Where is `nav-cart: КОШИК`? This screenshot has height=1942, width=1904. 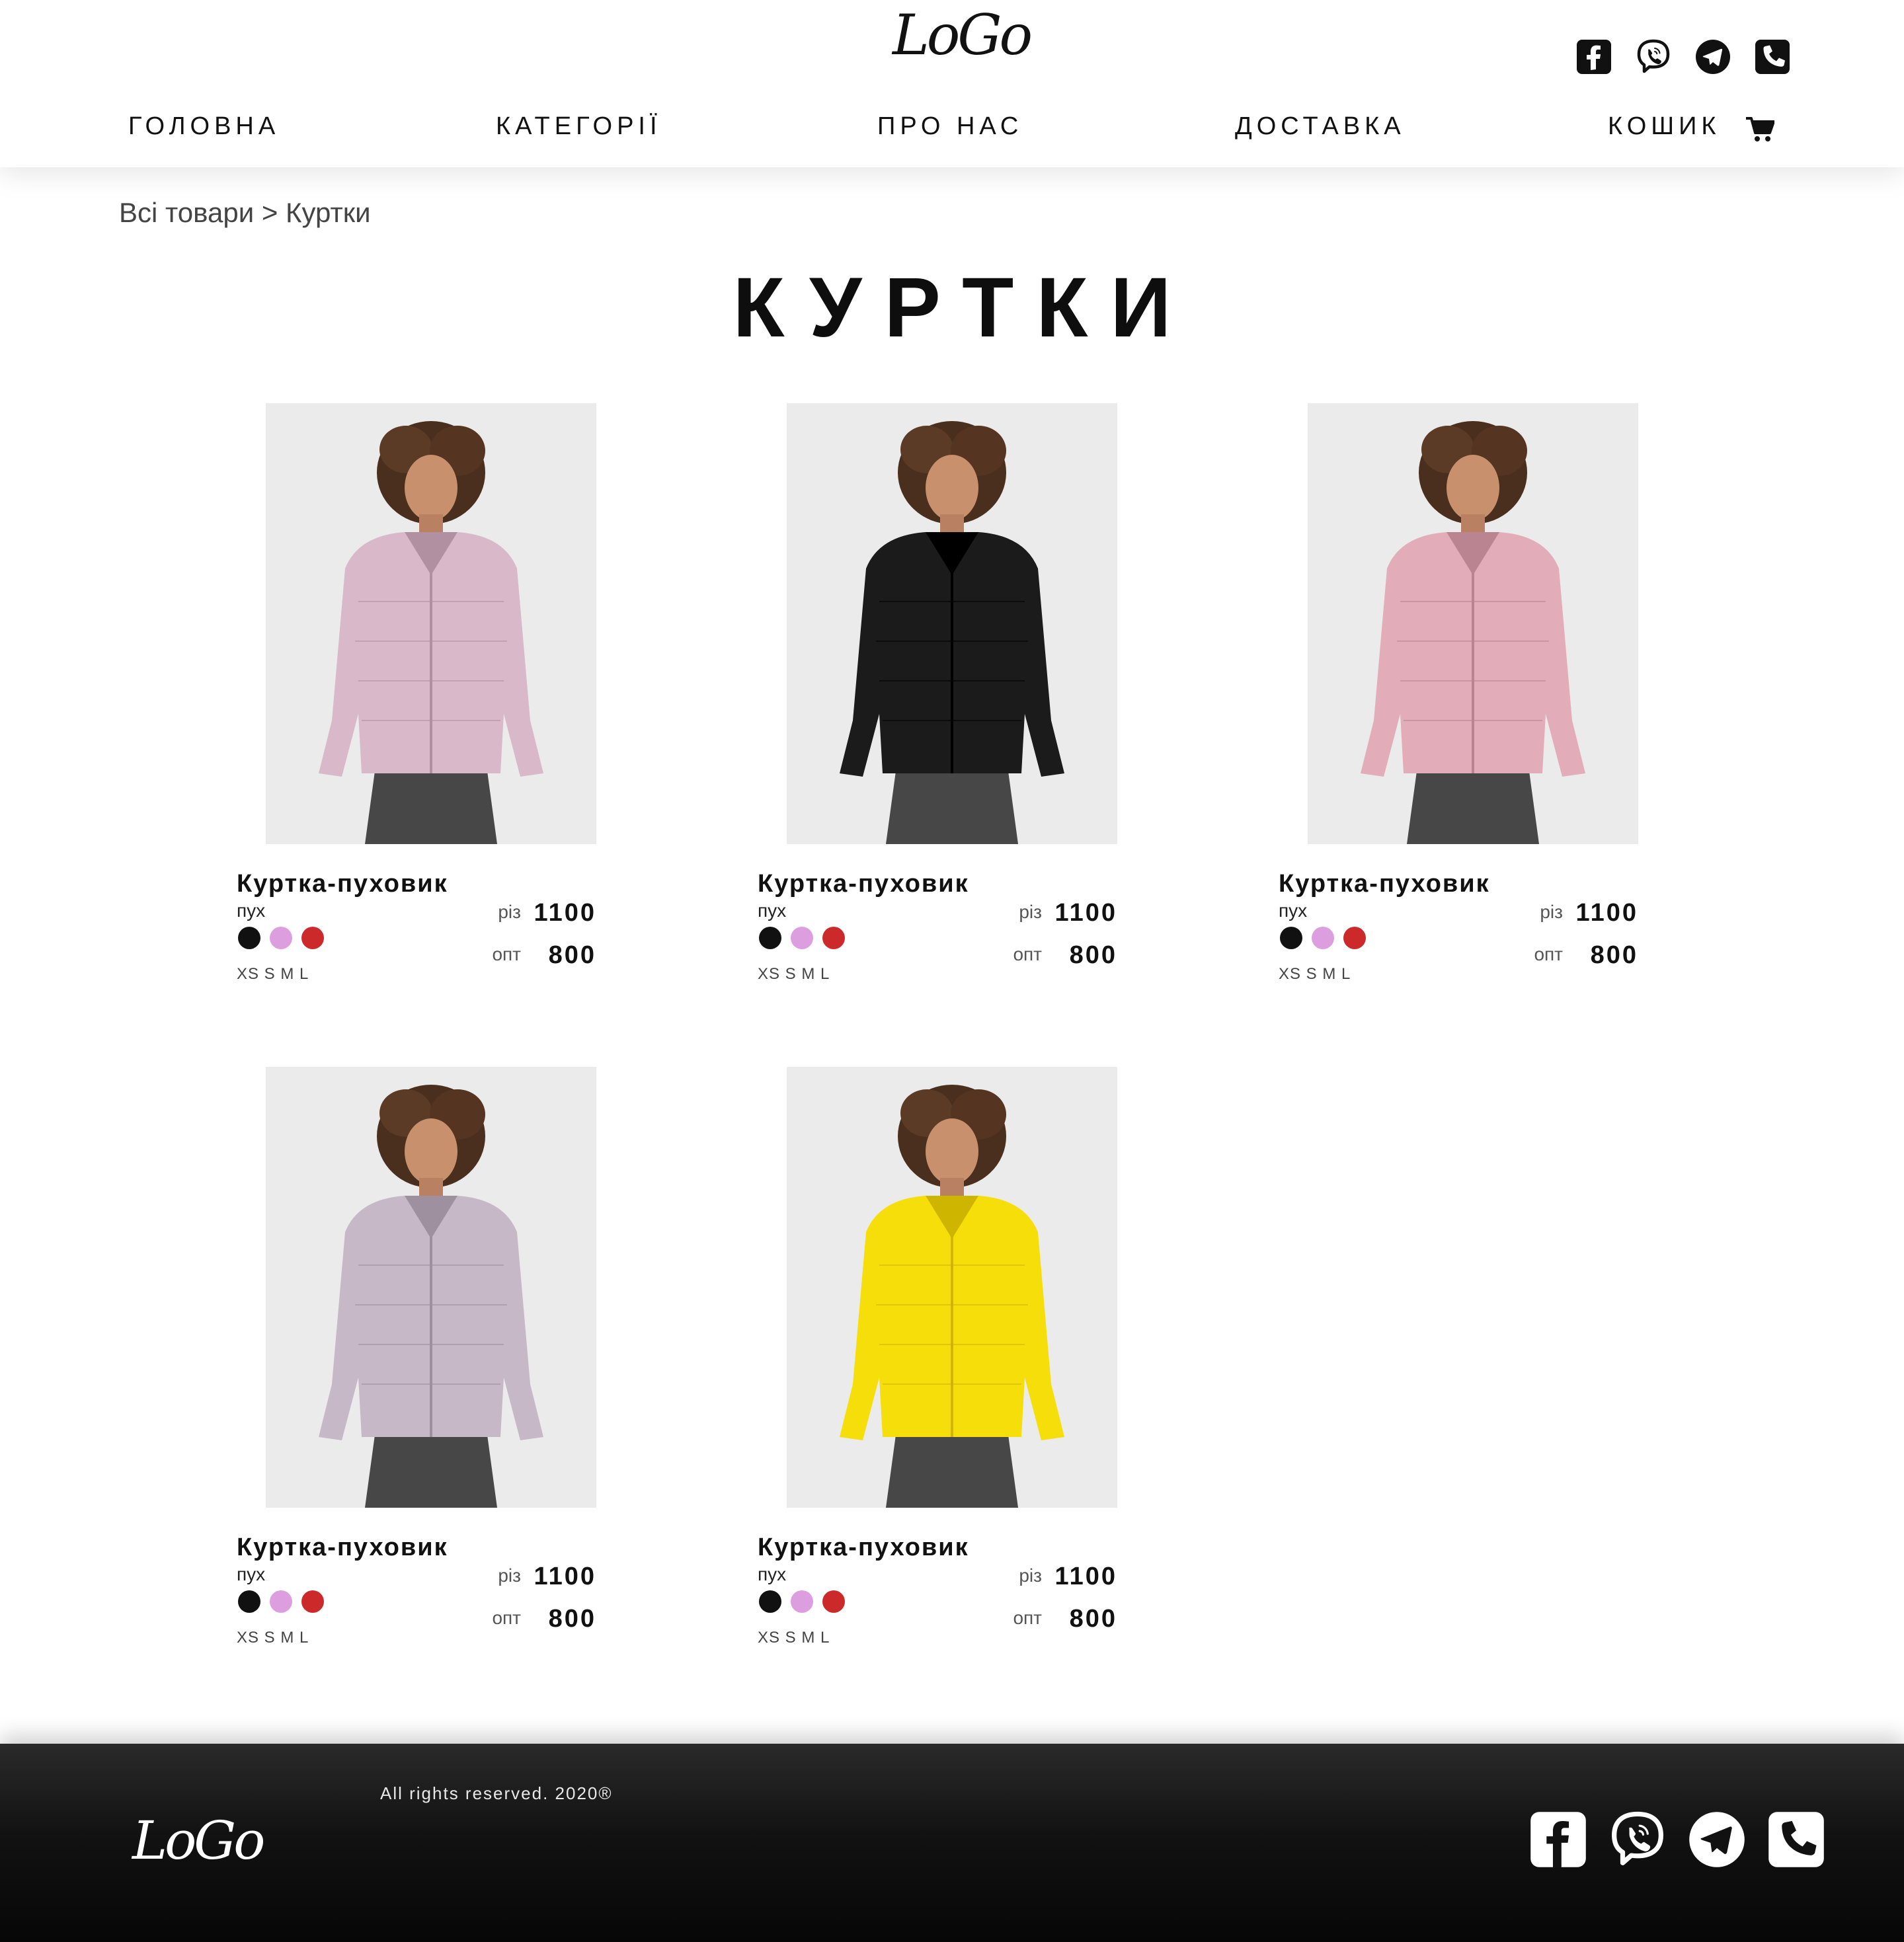 nav-cart: КОШИК is located at coordinates (1664, 126).